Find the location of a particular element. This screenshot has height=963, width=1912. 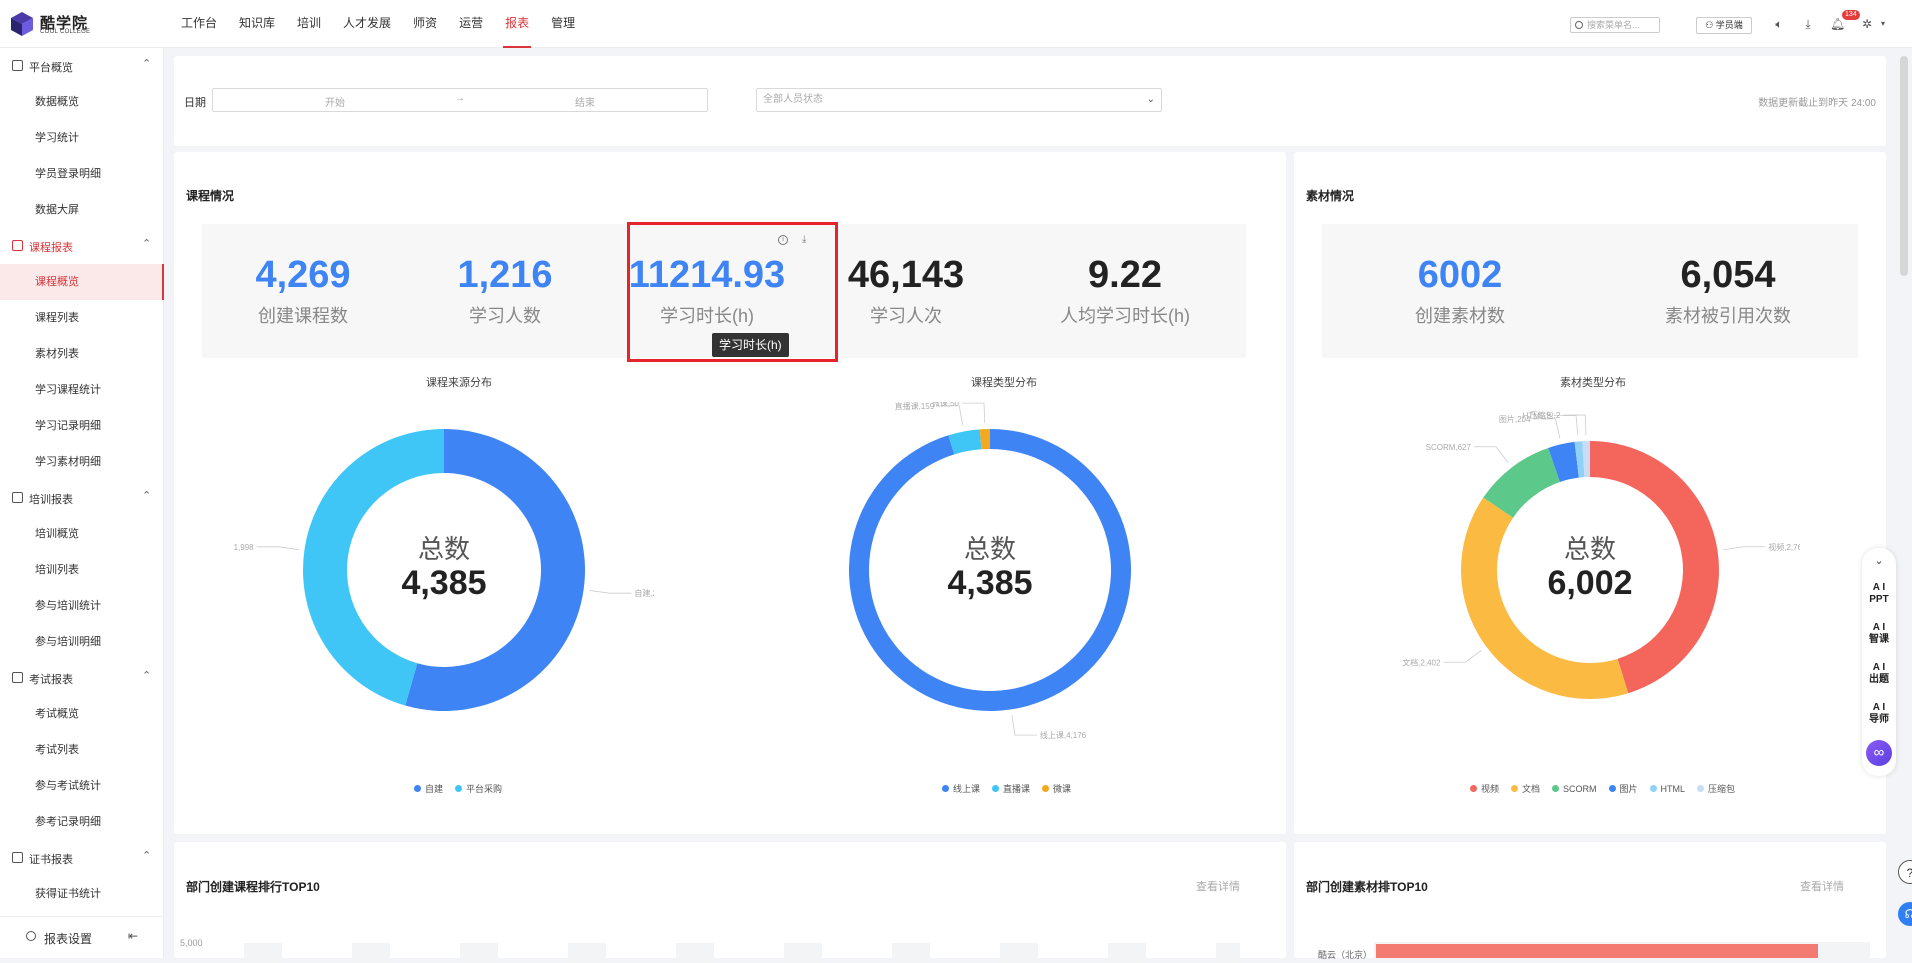

date-range-picker: 开始 → 结束 is located at coordinates (460, 100).